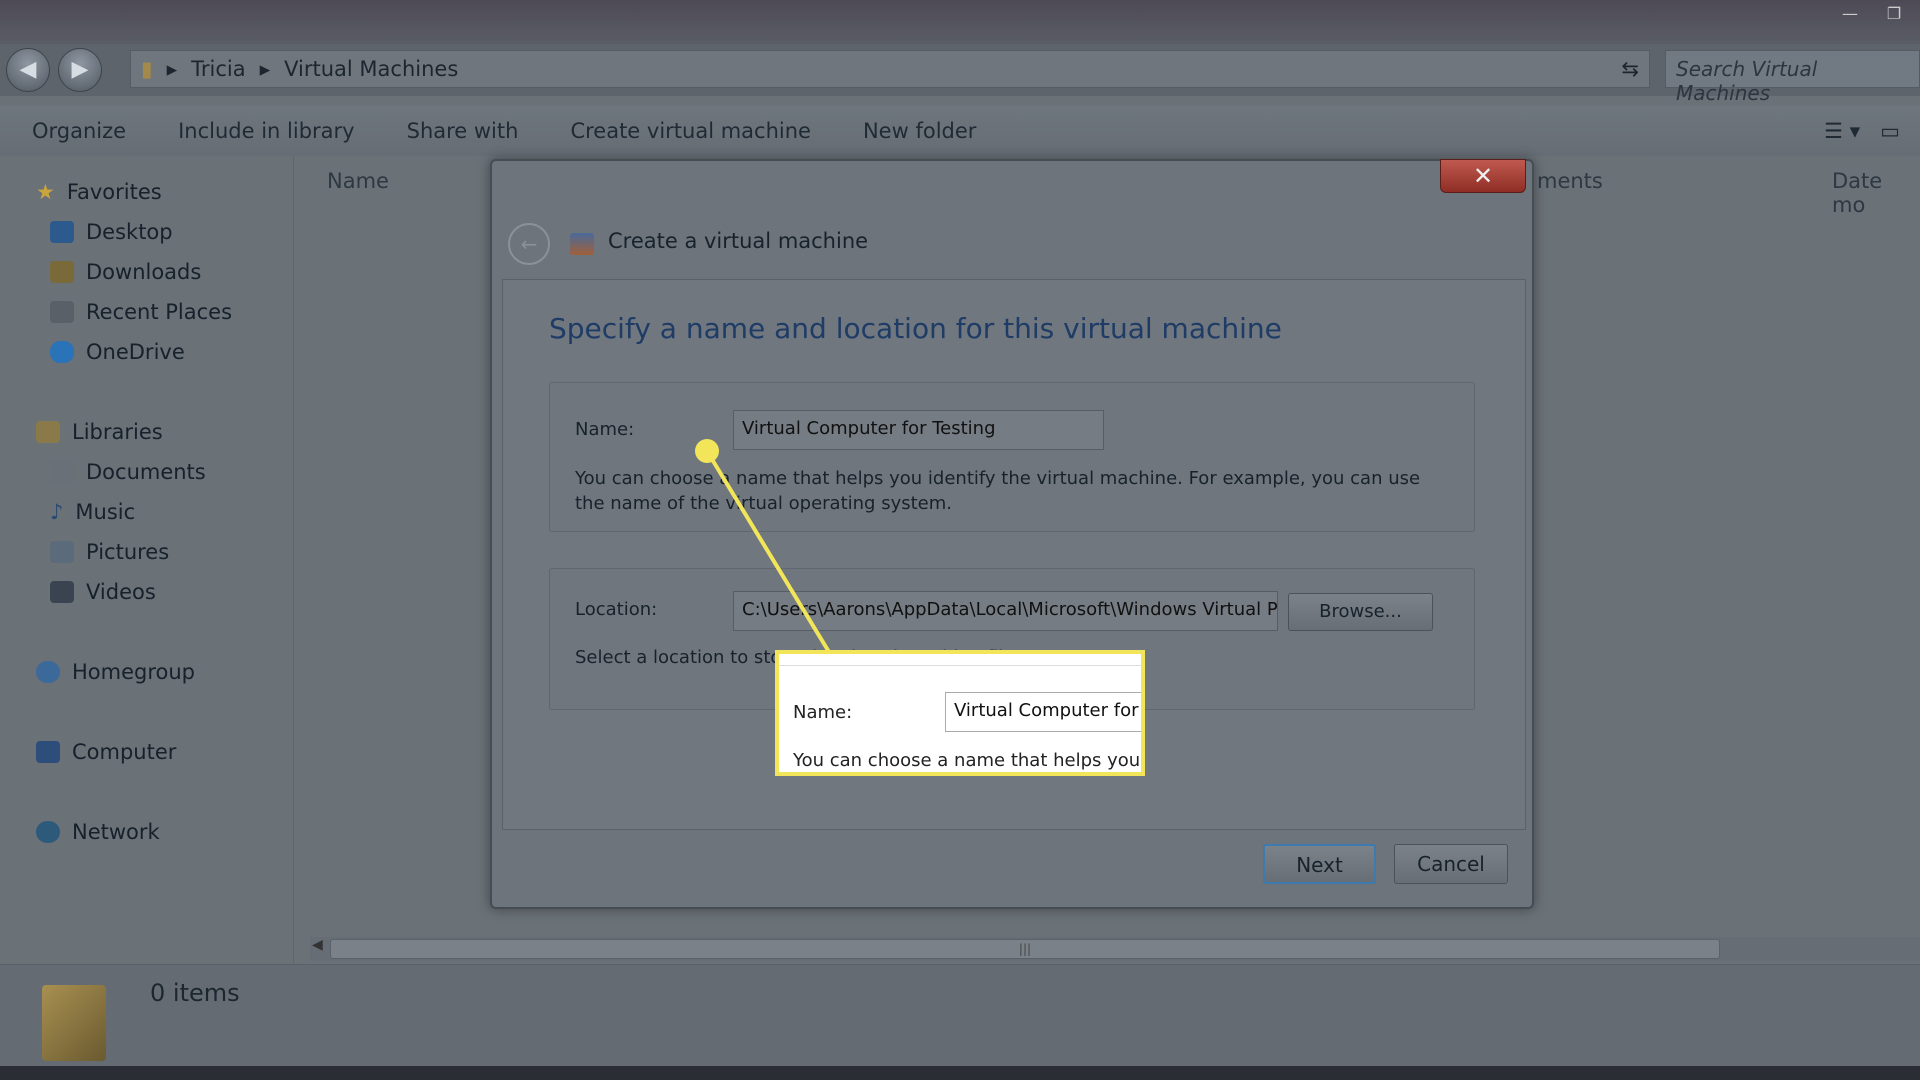 The image size is (1920, 1080). I want to click on callout-dot, so click(707, 451).